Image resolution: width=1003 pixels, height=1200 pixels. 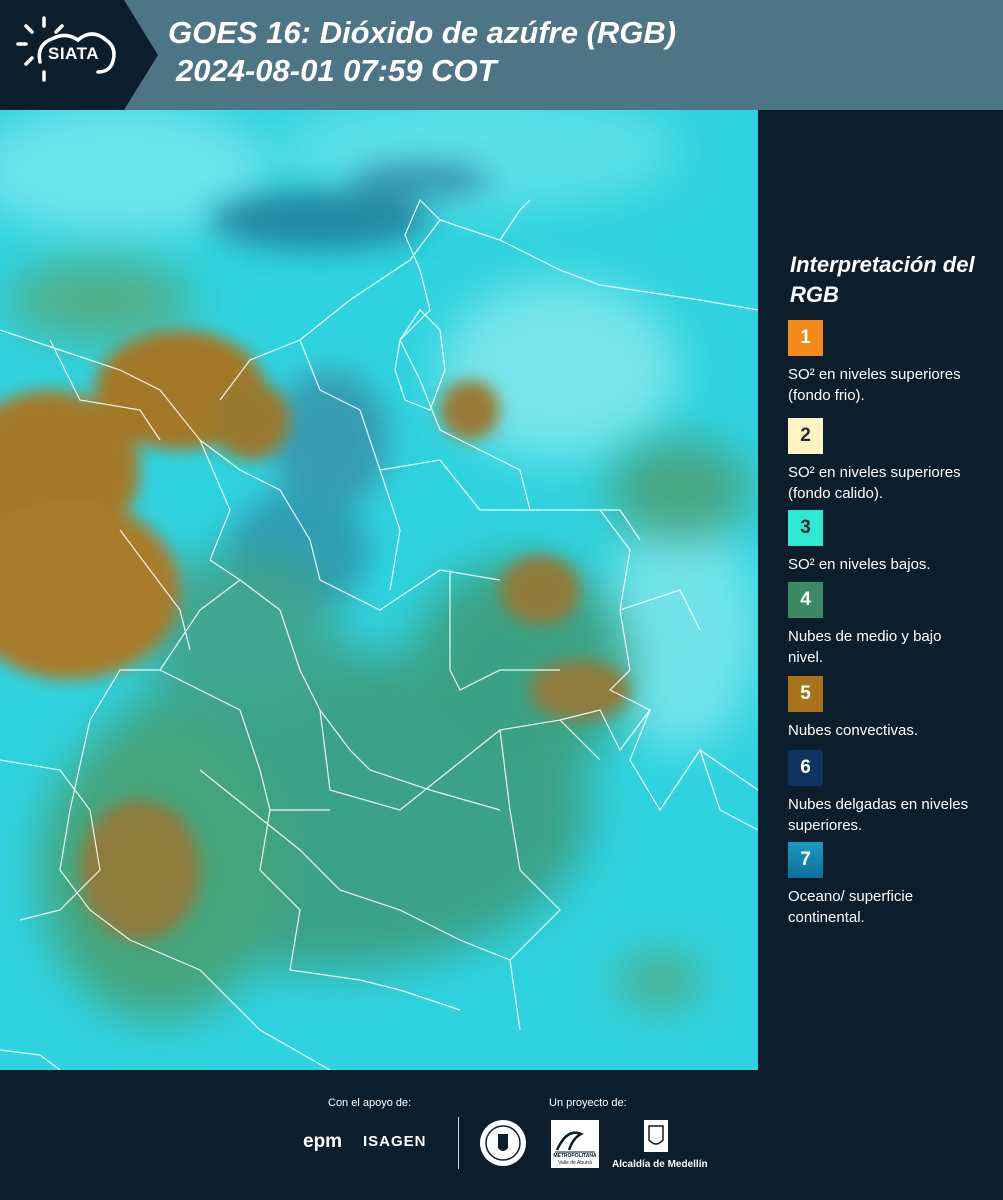 What do you see at coordinates (859, 564) in the screenshot?
I see `legend-label-3: SO² en niveles bajos.` at bounding box center [859, 564].